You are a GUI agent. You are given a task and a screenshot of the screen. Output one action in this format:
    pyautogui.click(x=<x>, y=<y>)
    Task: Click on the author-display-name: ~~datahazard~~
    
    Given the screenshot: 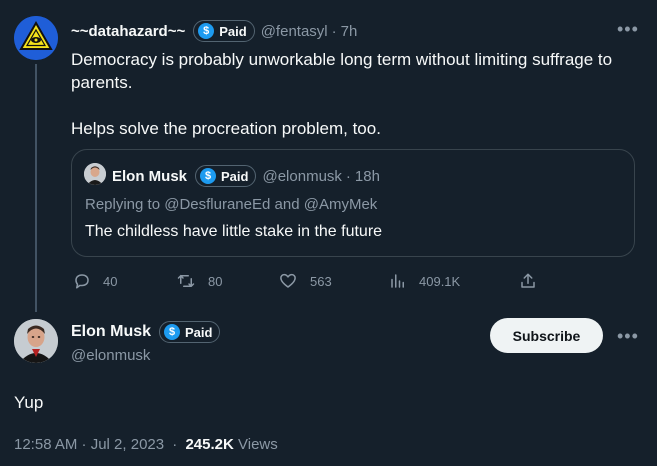 What is the action you would take?
    pyautogui.click(x=128, y=31)
    